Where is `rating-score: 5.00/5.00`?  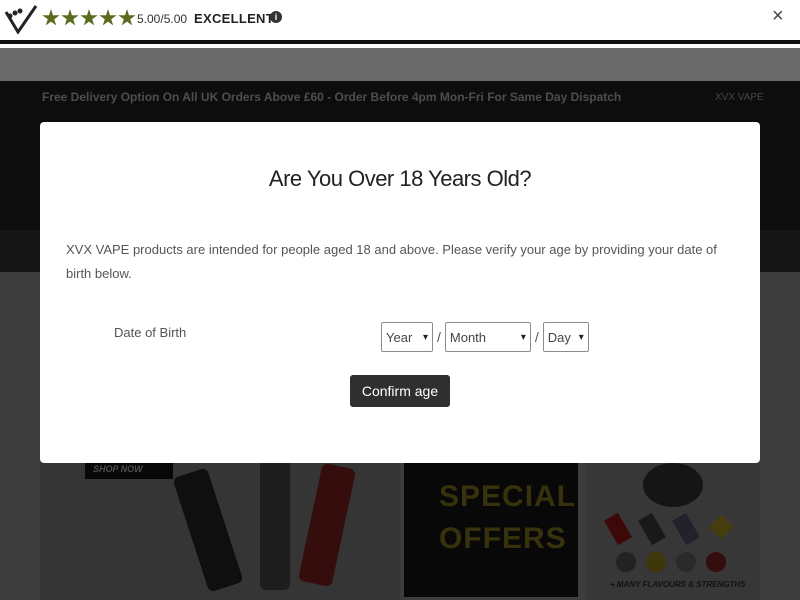
rating-score: 5.00/5.00 is located at coordinates (162, 19).